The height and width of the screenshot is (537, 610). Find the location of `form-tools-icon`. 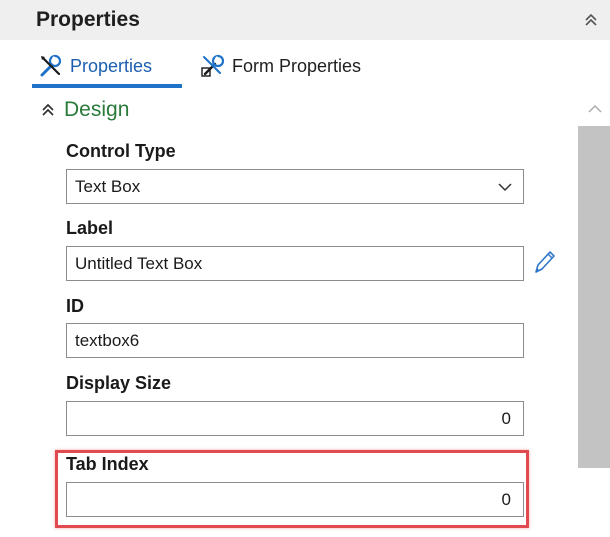

form-tools-icon is located at coordinates (213, 65).